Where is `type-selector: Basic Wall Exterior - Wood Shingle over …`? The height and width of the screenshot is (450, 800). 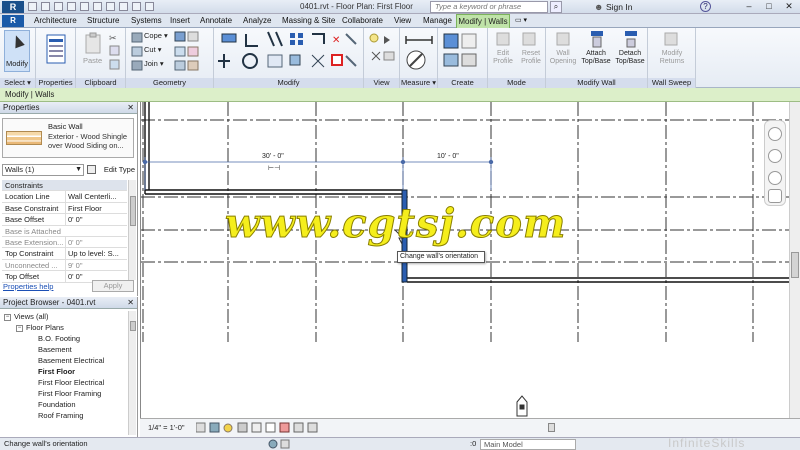
type-selector: Basic Wall Exterior - Wood Shingle over … is located at coordinates (68, 138).